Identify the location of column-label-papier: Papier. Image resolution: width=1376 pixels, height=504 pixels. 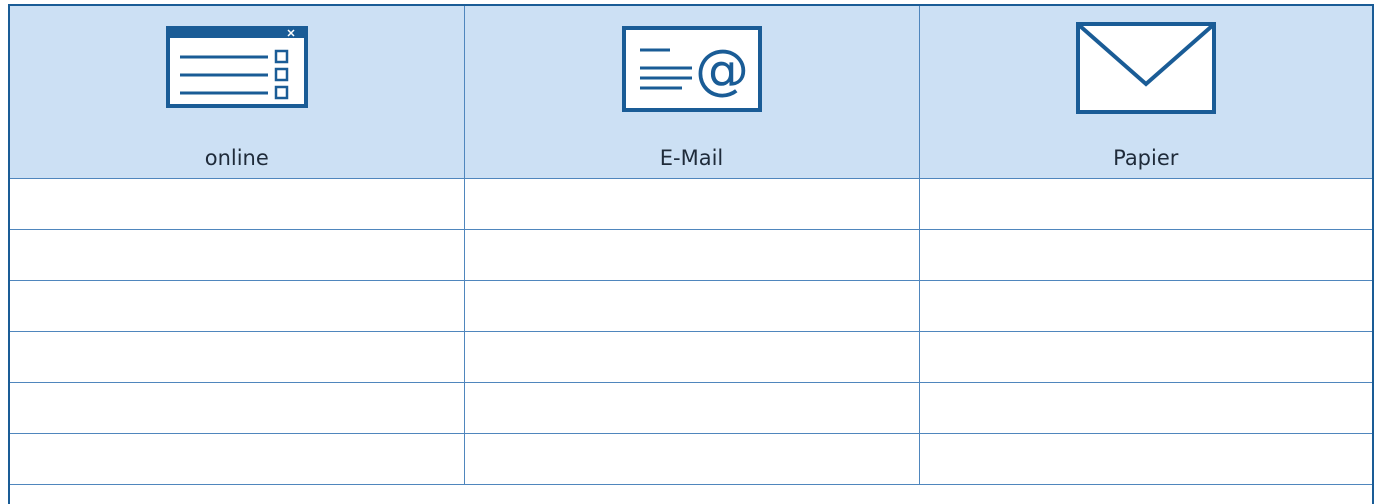
(1146, 158).